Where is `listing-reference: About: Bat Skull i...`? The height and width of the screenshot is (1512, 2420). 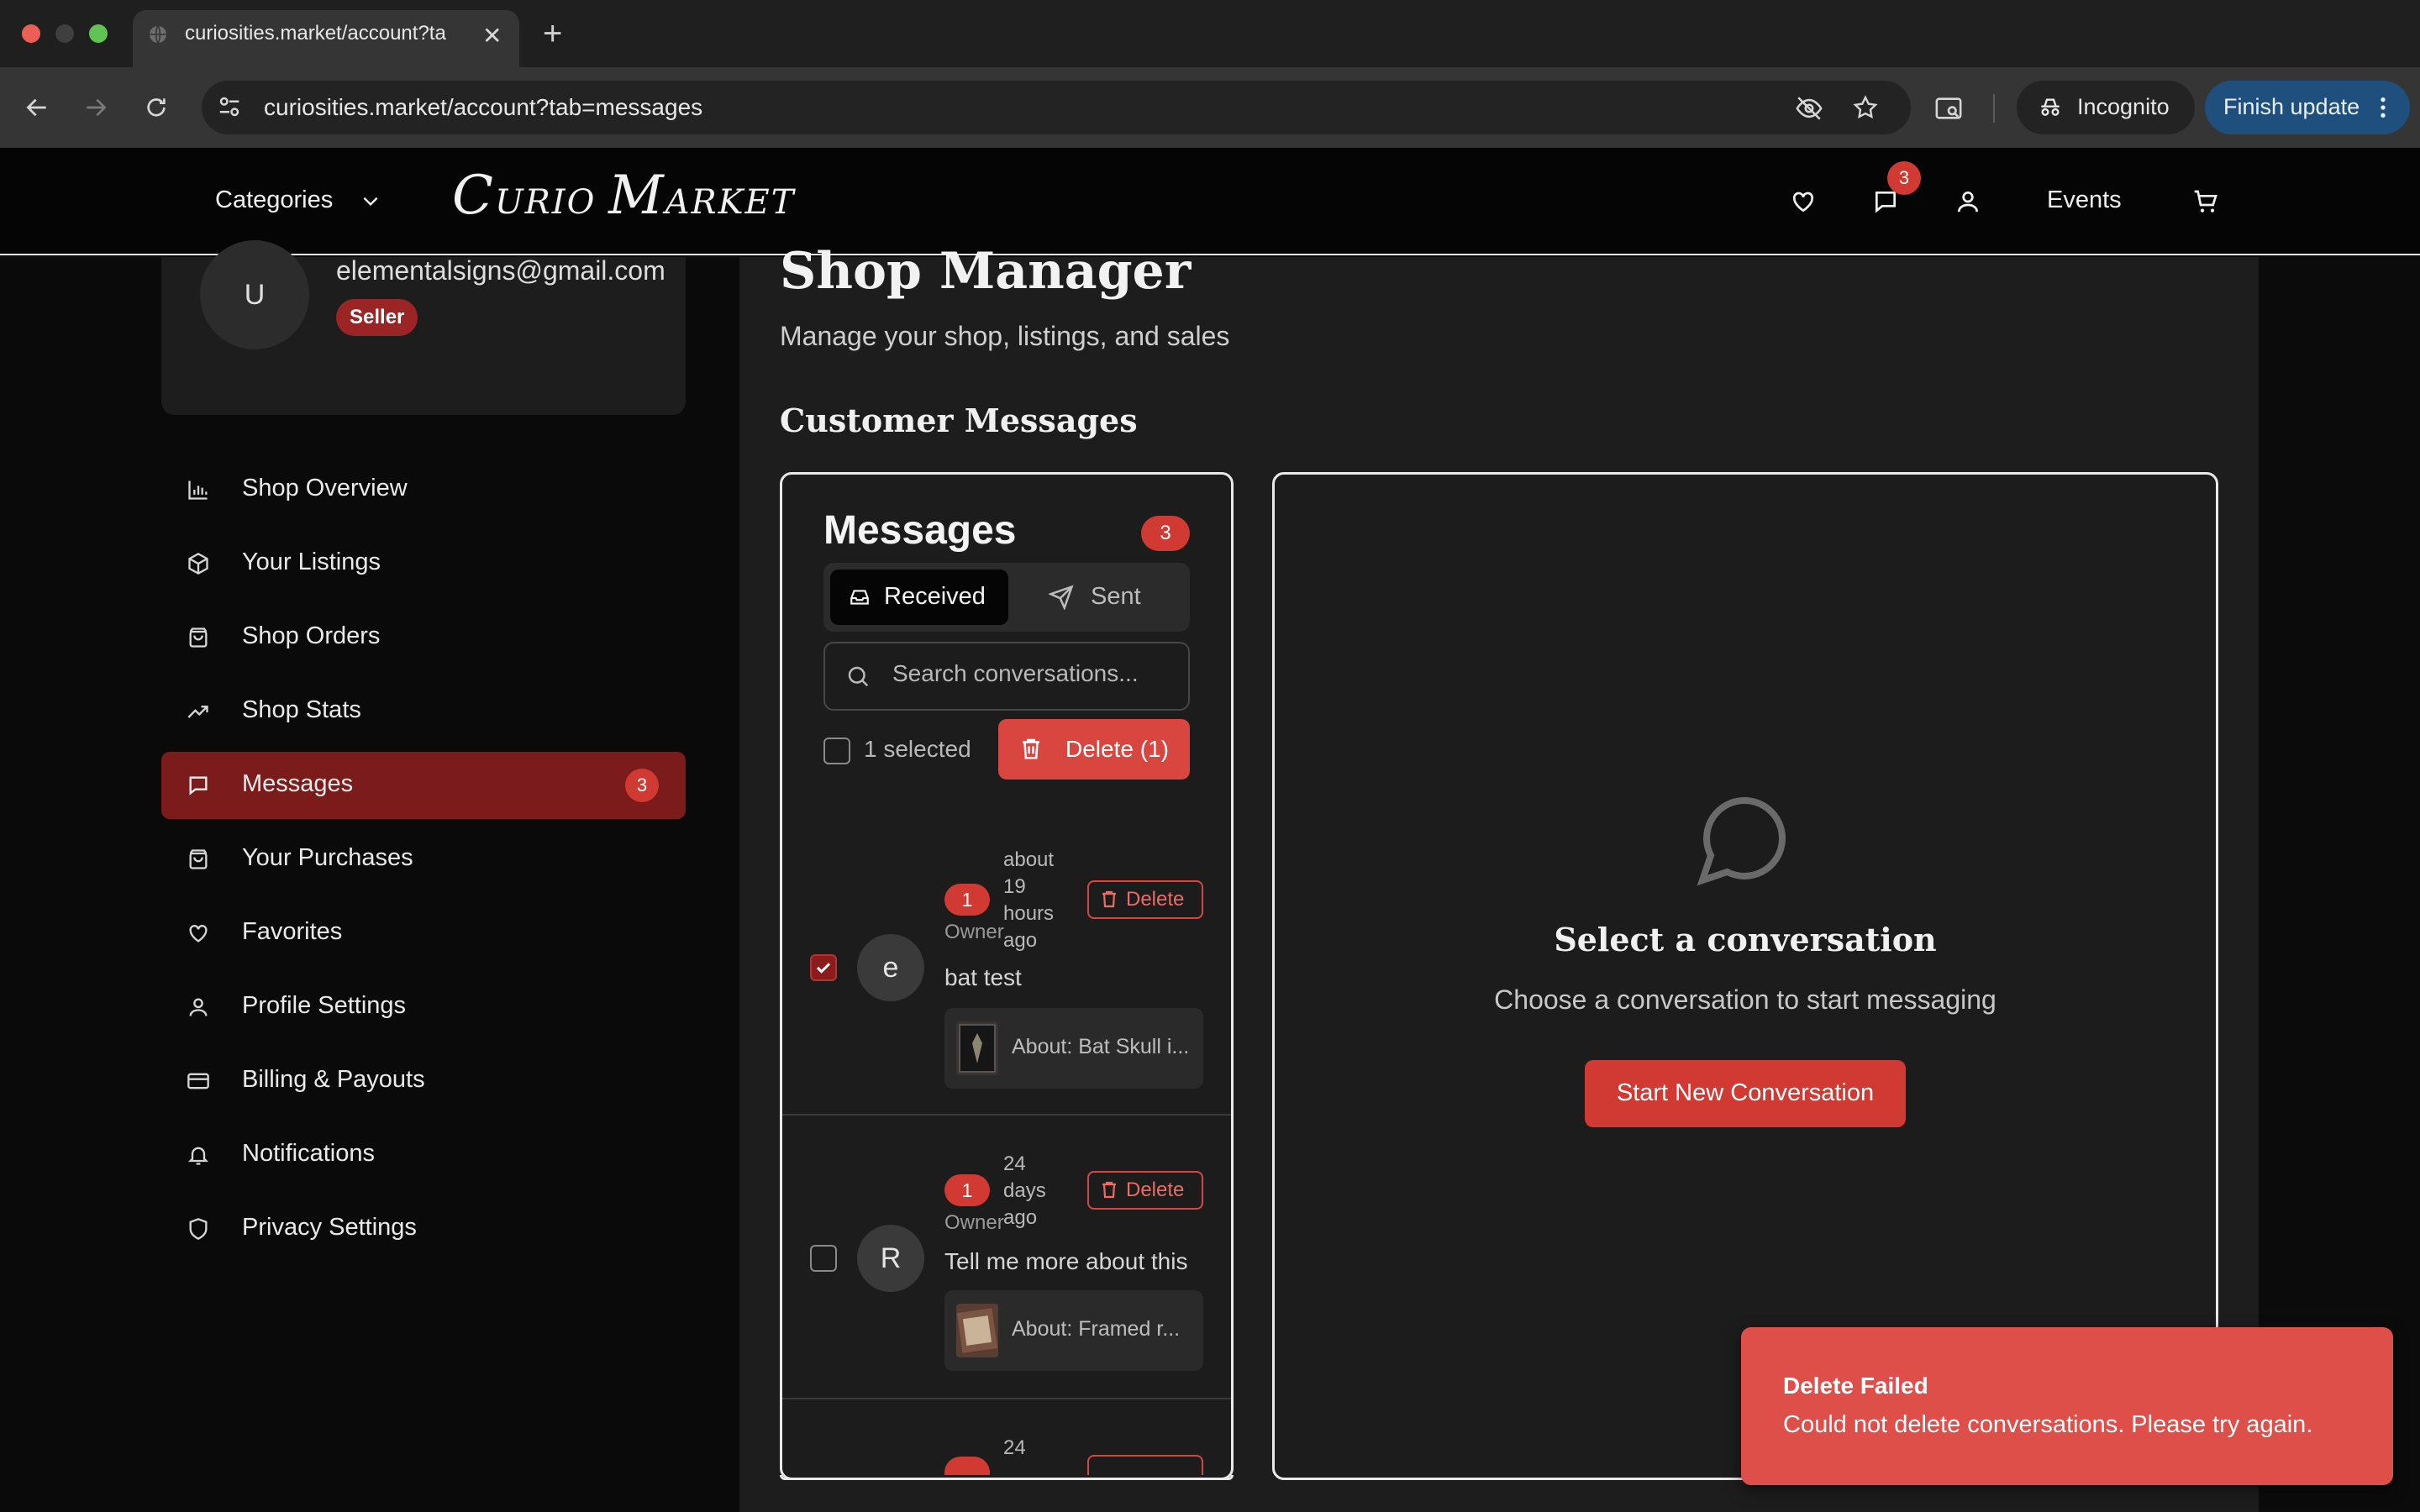 listing-reference: About: Bat Skull i... is located at coordinates (1073, 1048).